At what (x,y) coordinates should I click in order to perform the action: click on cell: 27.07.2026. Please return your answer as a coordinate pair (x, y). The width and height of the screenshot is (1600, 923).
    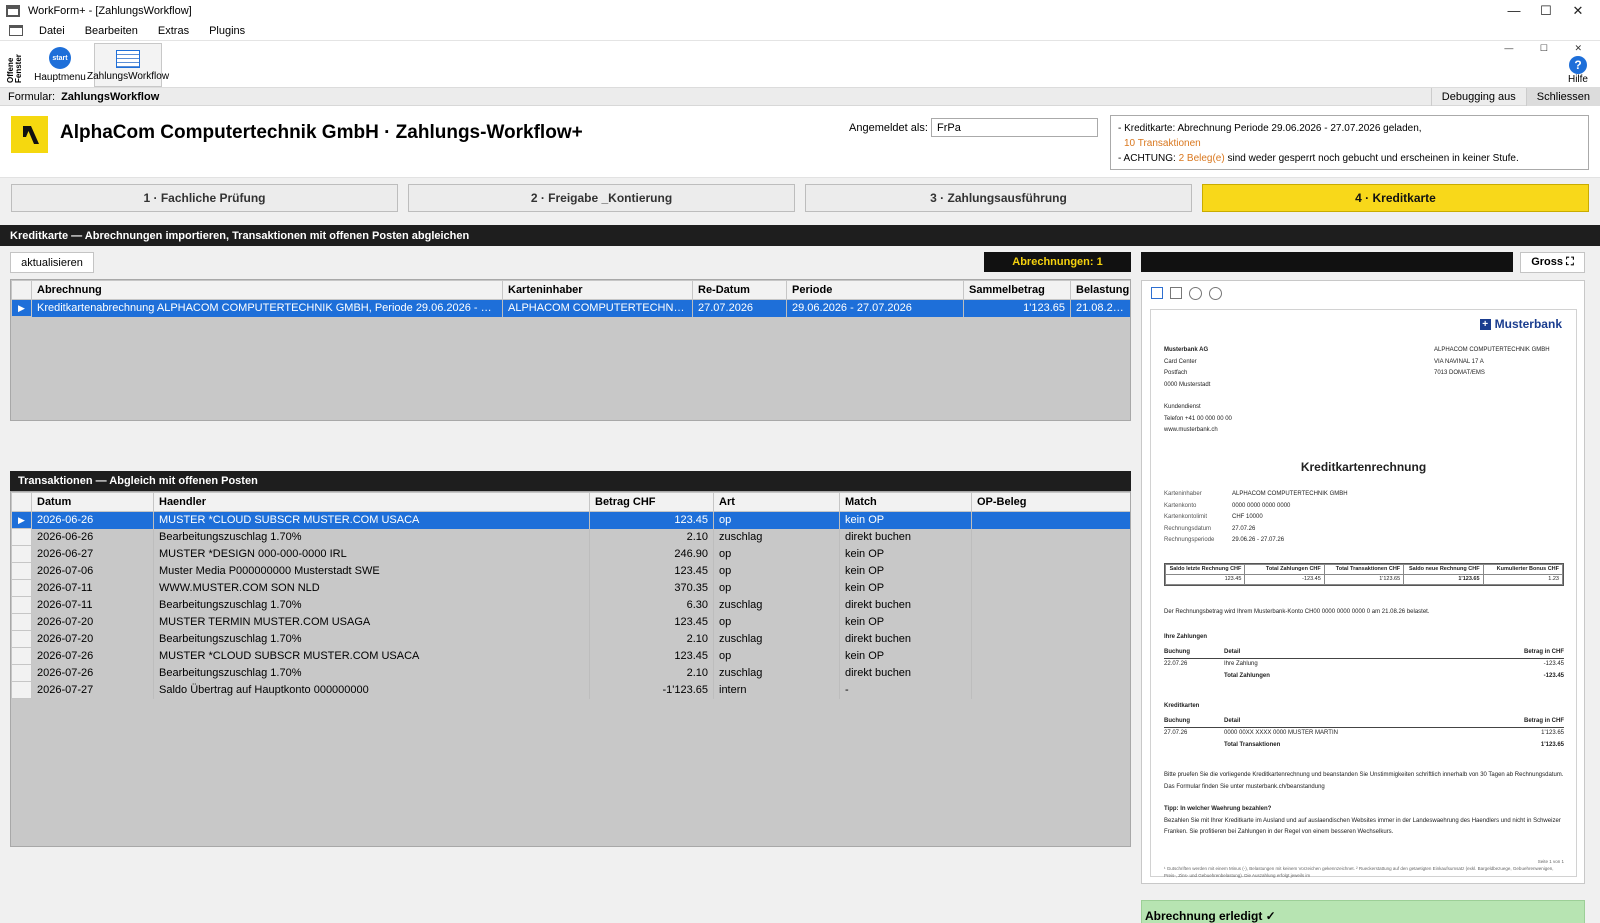
    Looking at the image, I should click on (739, 308).